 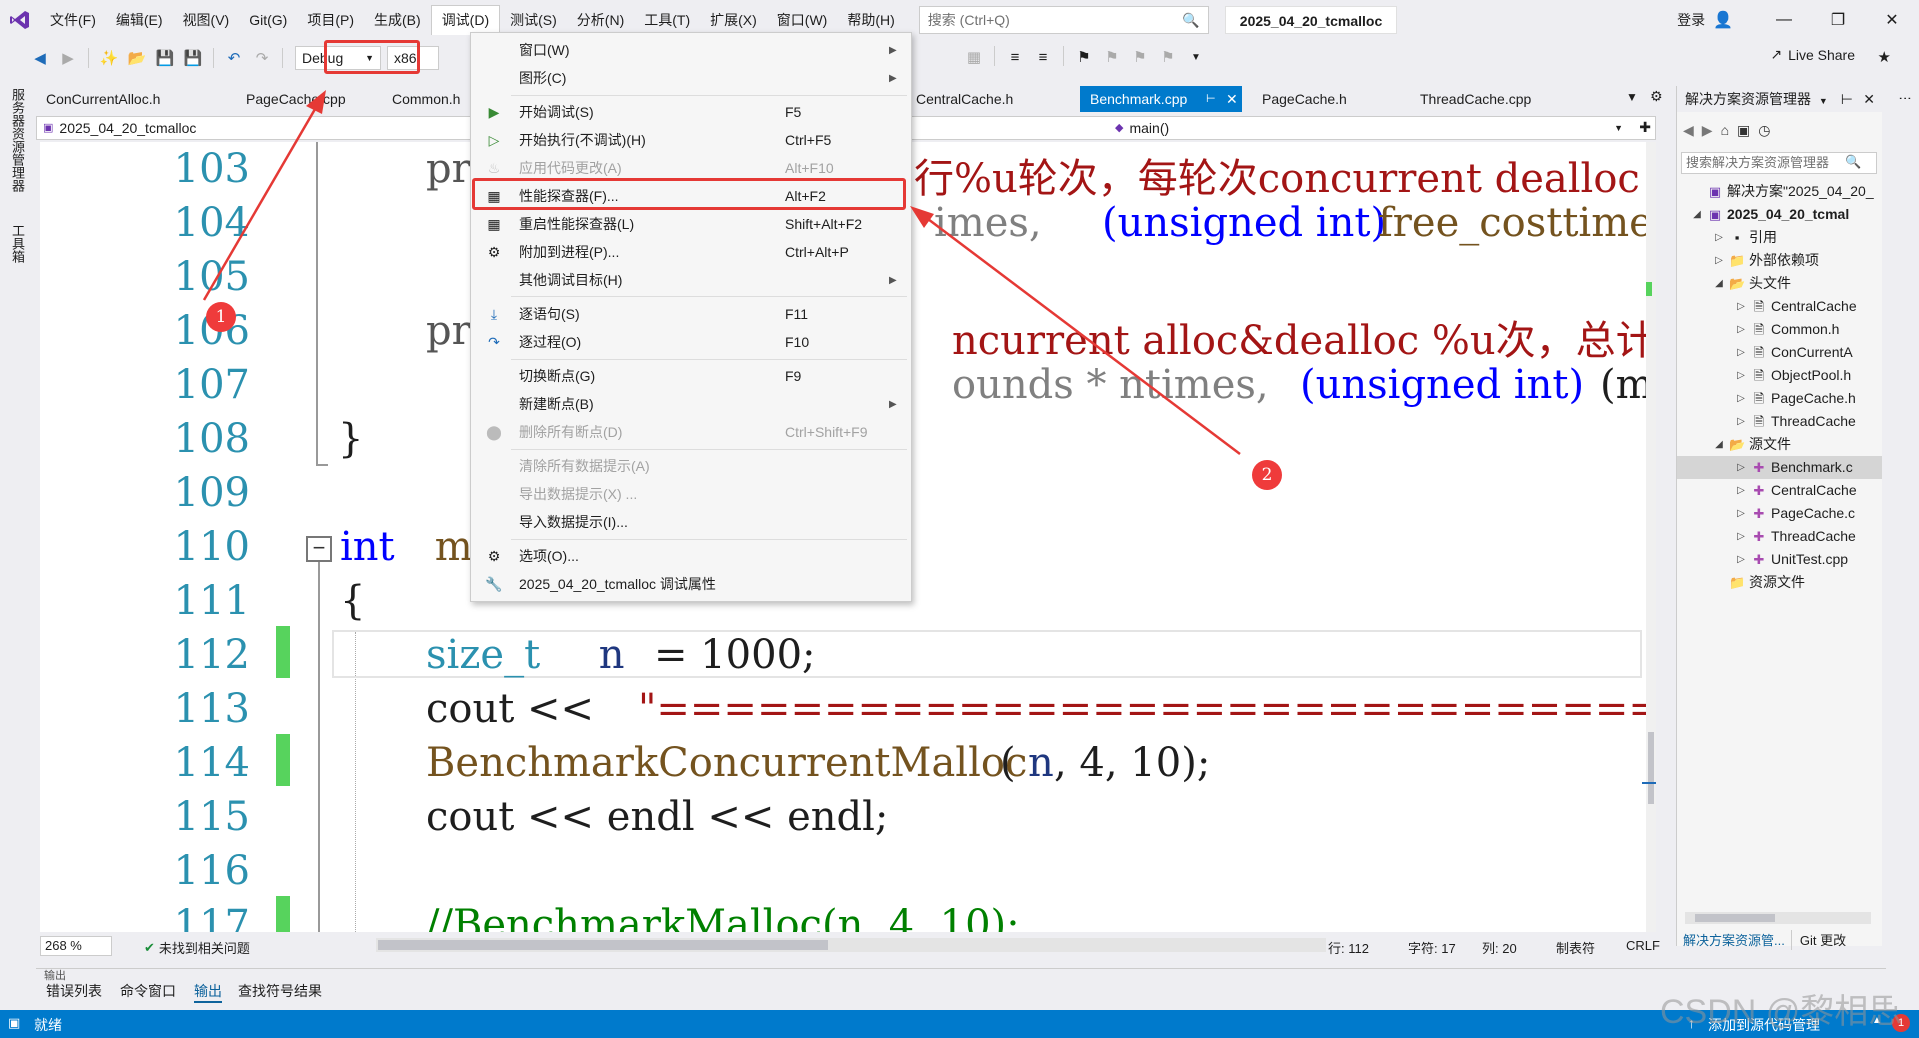 I want to click on annotation-badge-1: 1, so click(x=221, y=317).